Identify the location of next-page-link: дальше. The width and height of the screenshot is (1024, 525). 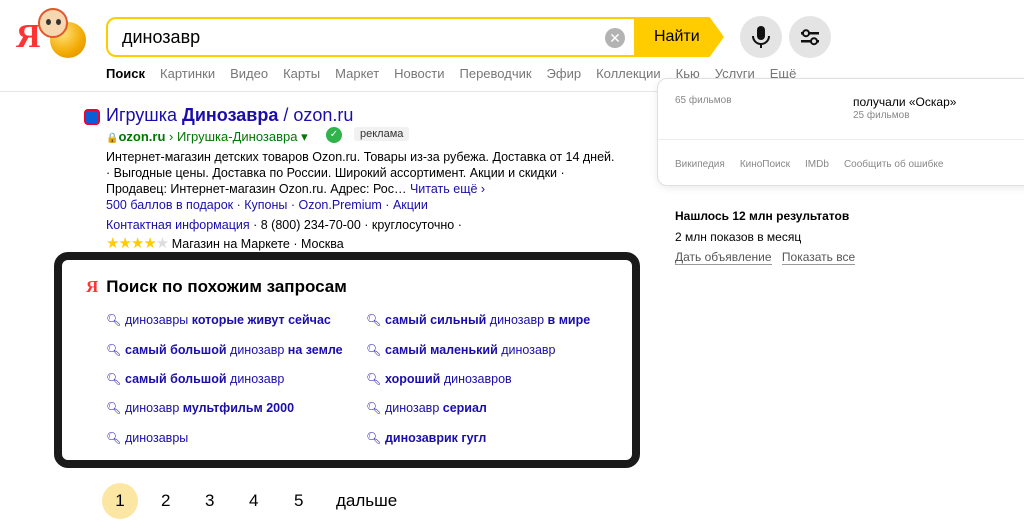
(366, 501).